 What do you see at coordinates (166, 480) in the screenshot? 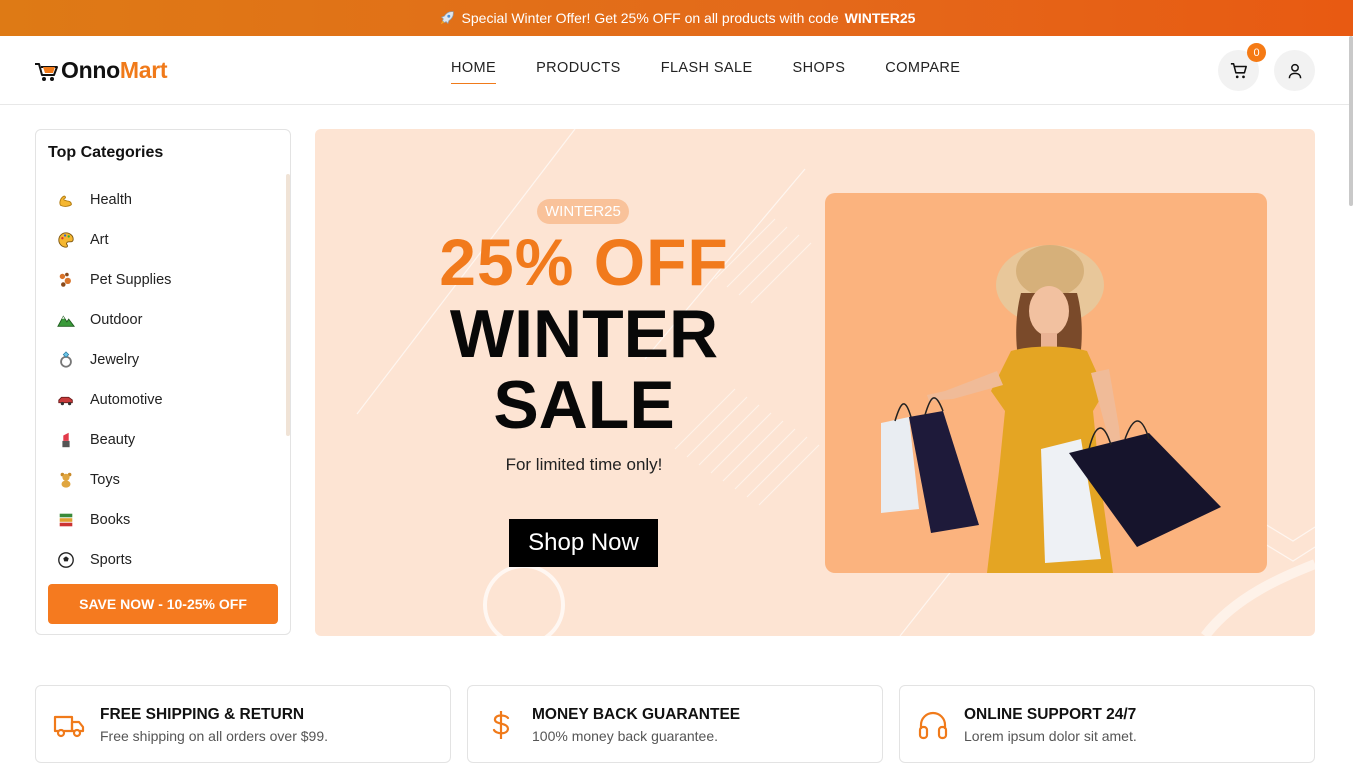
I see `category-toys: Toys` at bounding box center [166, 480].